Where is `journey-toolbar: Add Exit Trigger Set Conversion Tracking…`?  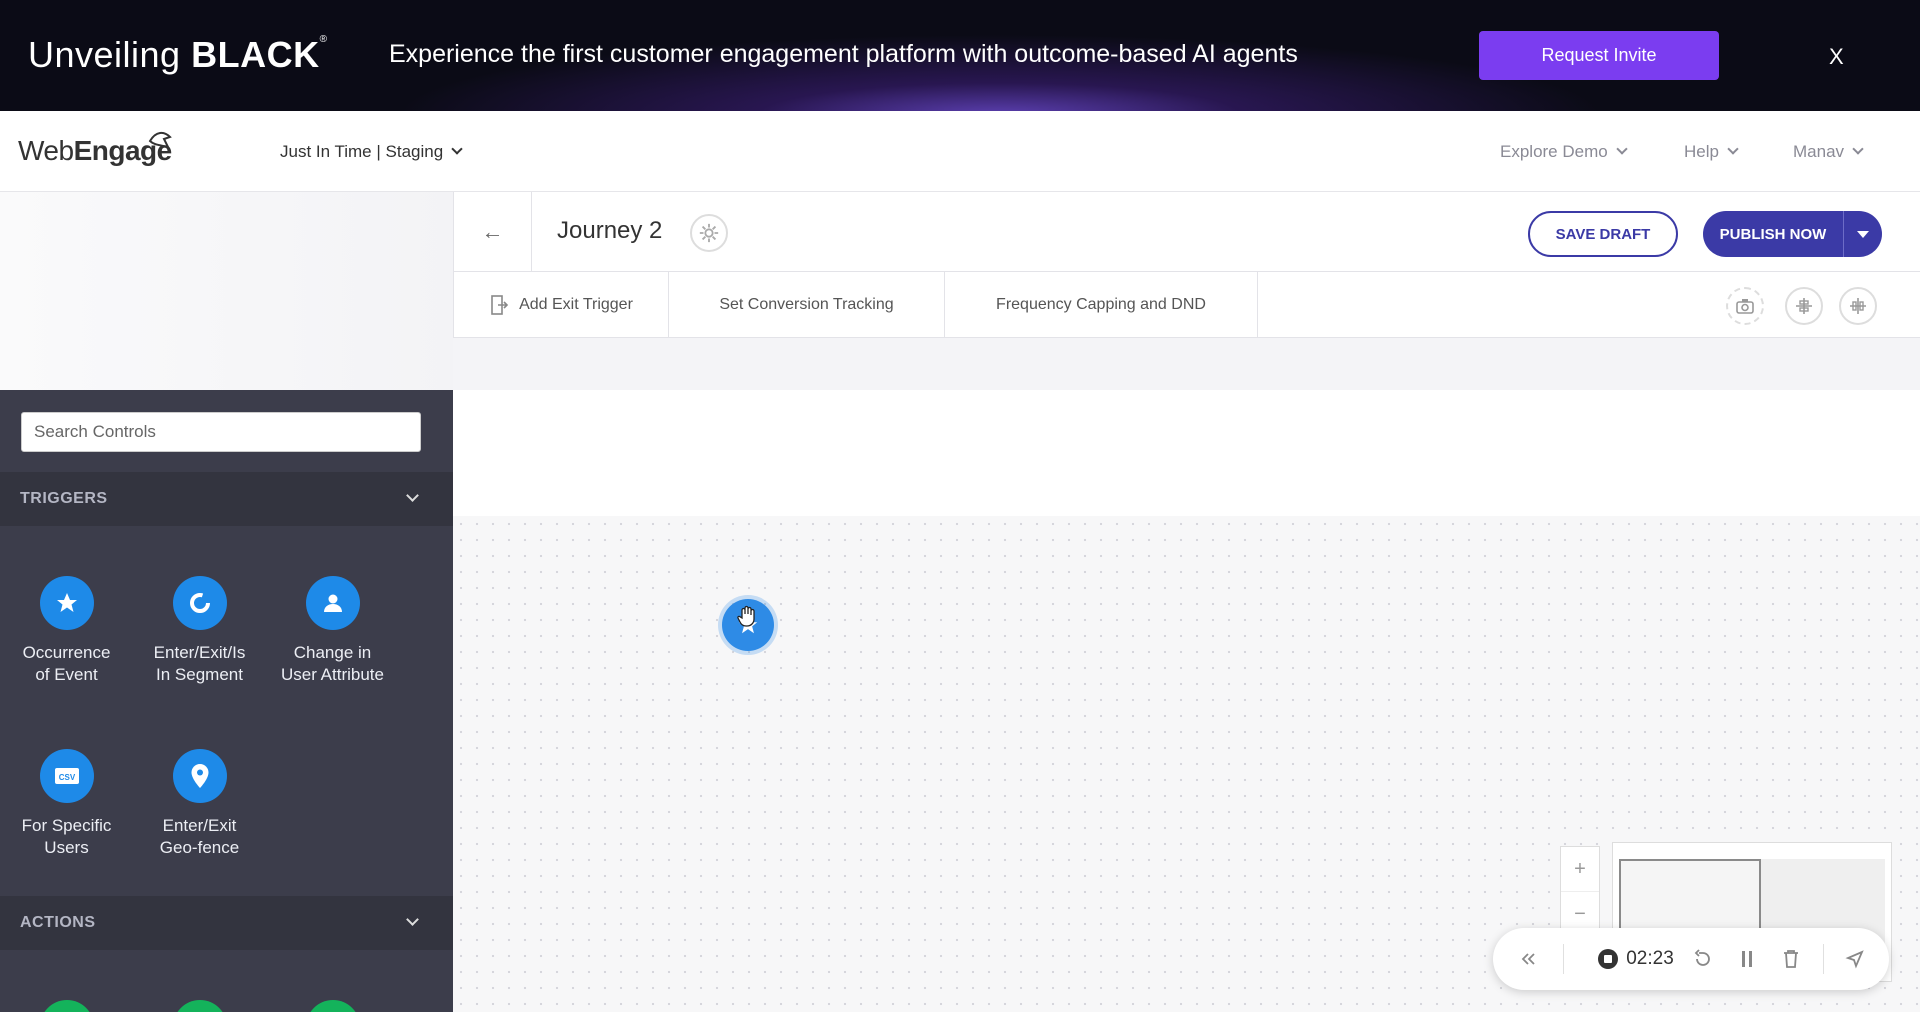 journey-toolbar: Add Exit Trigger Set Conversion Tracking… is located at coordinates (1186, 305).